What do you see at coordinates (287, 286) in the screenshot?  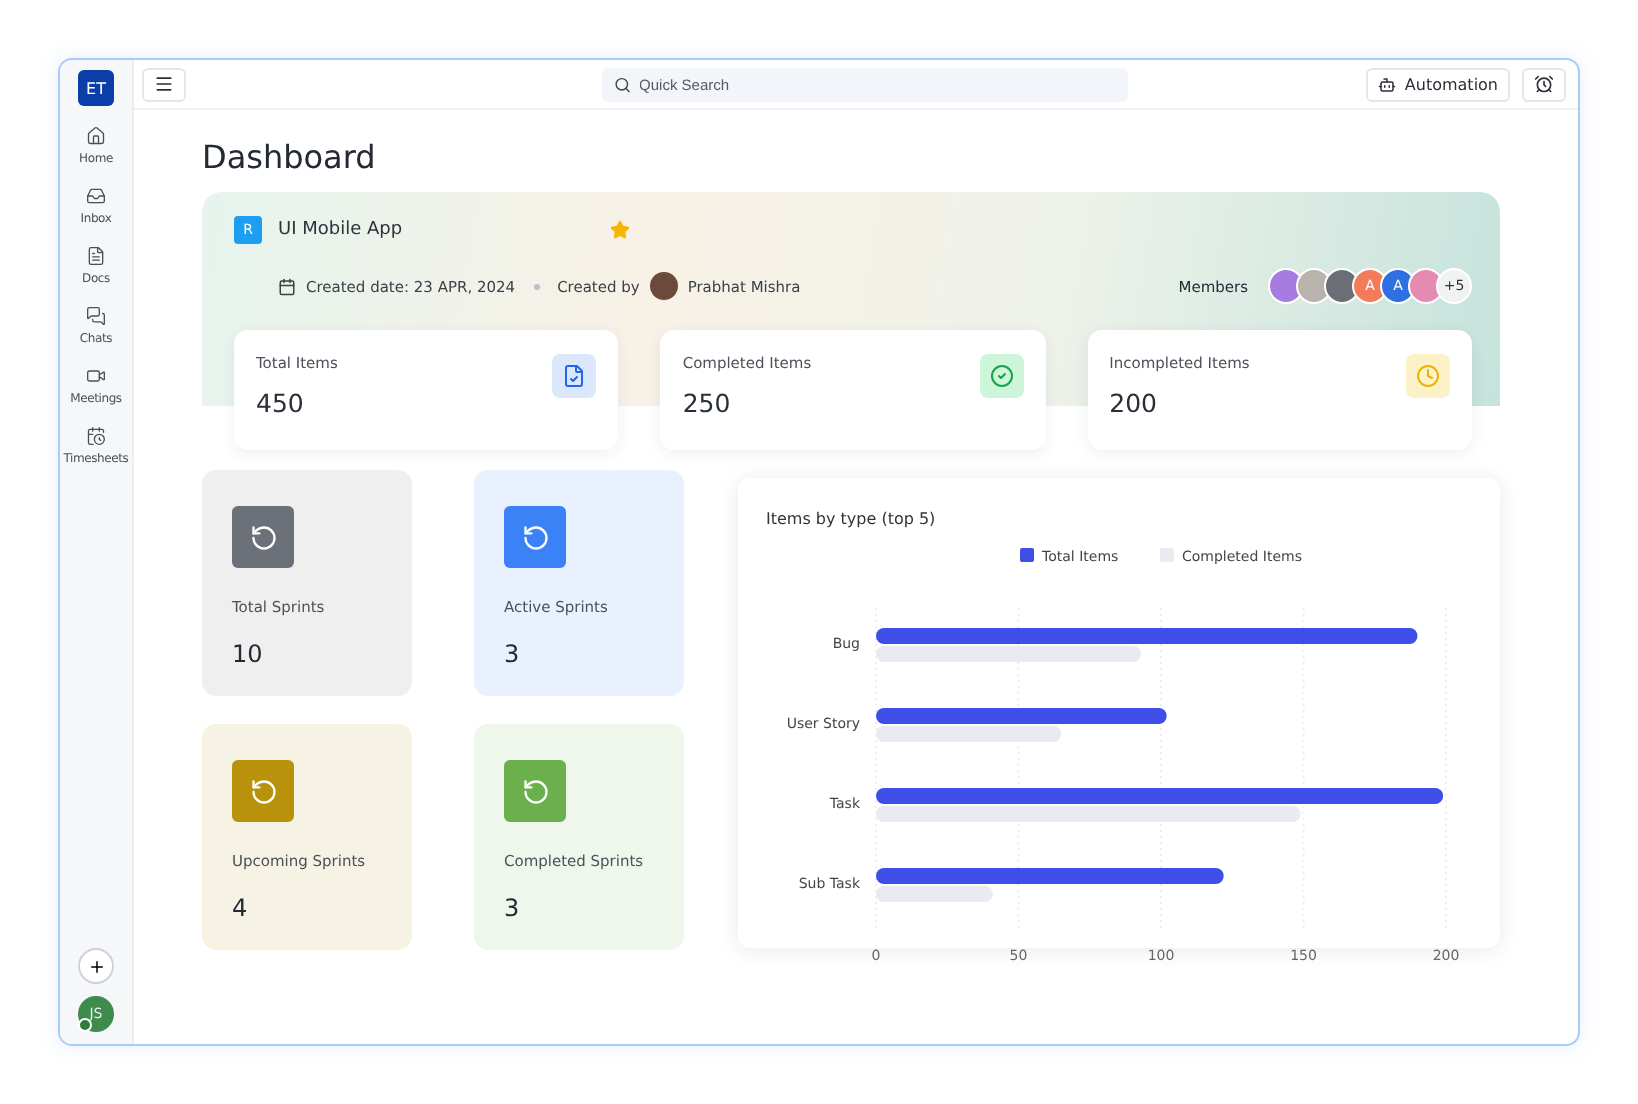 I see `calendar-icon` at bounding box center [287, 286].